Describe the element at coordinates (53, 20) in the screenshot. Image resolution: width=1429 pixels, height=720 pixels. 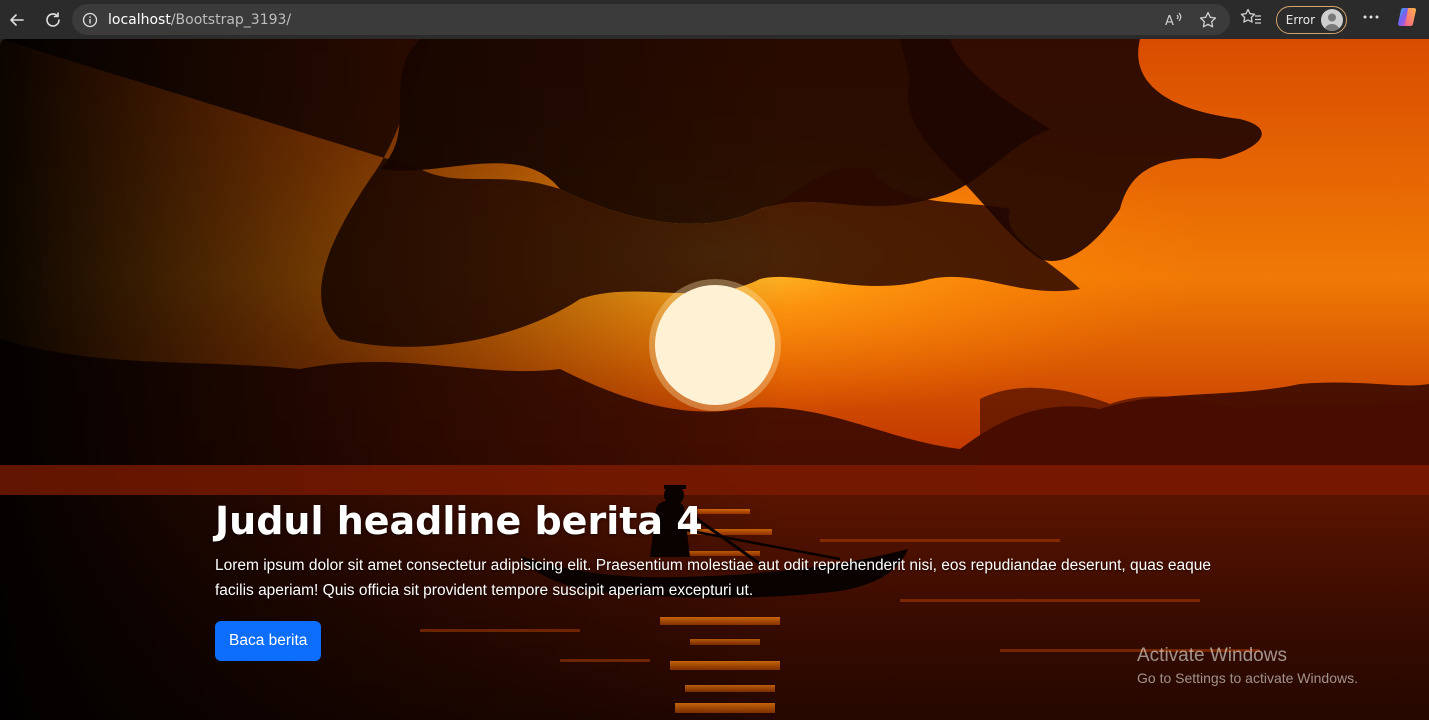
I see `reload-icon` at that location.